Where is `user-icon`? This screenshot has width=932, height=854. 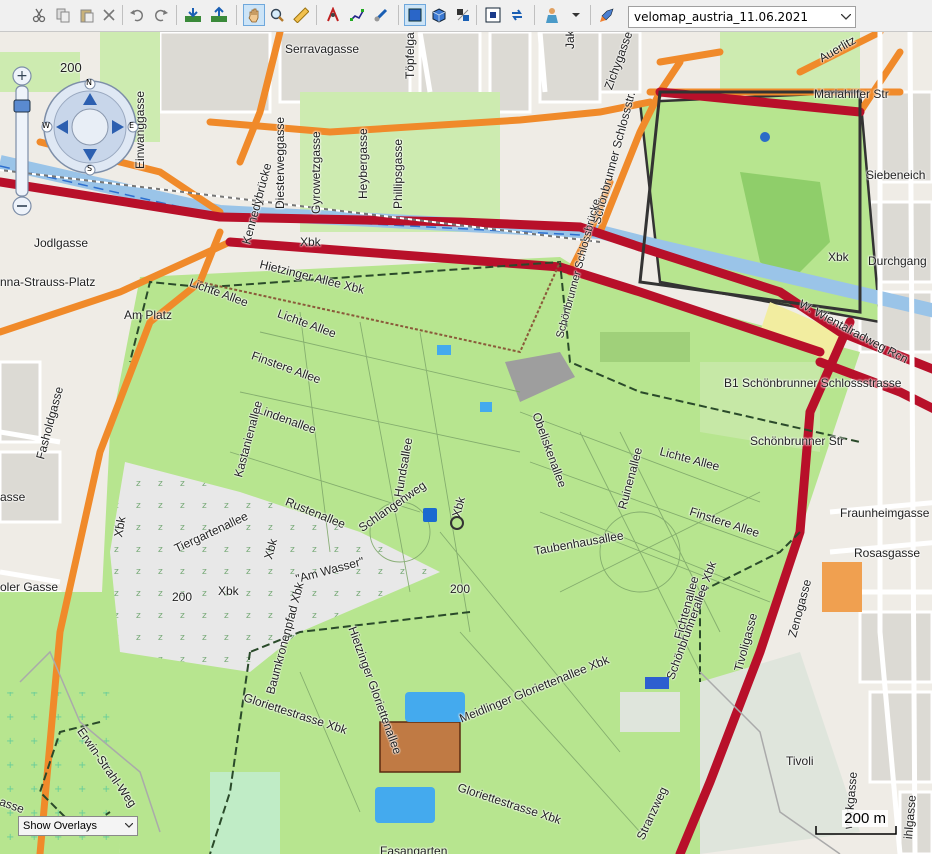
user-icon is located at coordinates (562, 15).